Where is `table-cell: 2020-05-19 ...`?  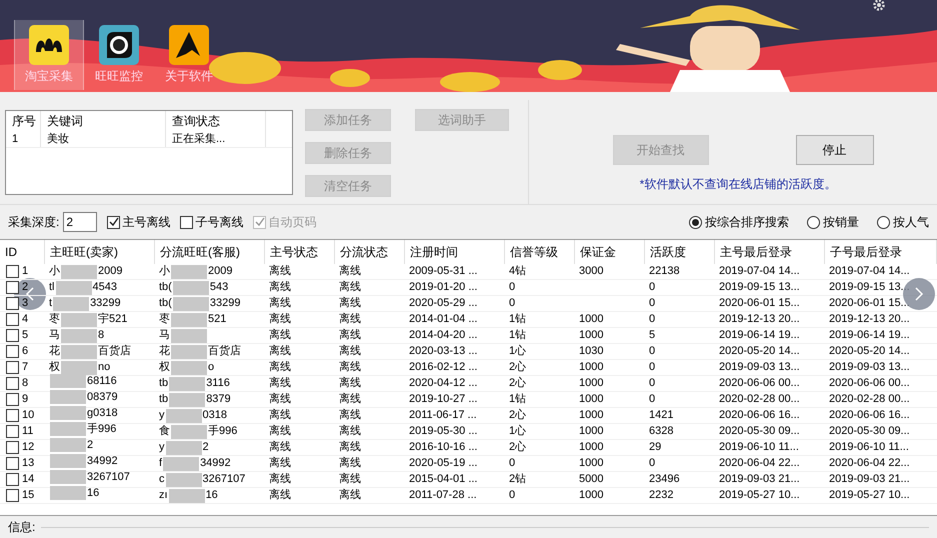
table-cell: 2020-05-19 ... is located at coordinates (443, 463).